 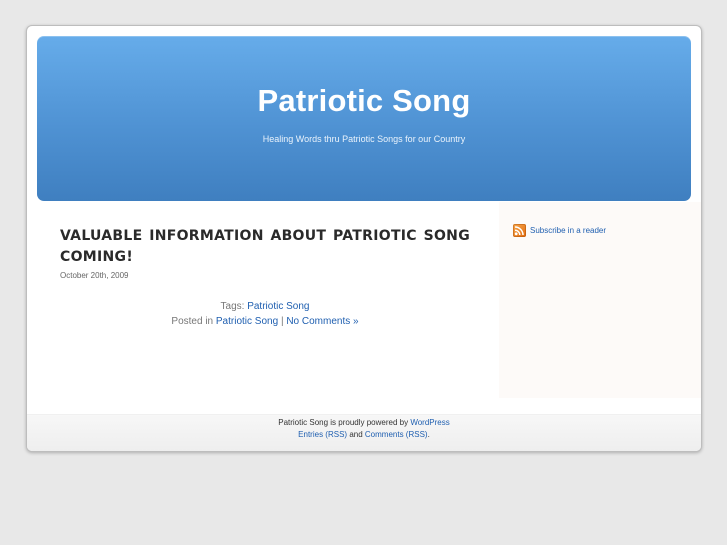 I want to click on footer-and-text: and, so click(x=356, y=434).